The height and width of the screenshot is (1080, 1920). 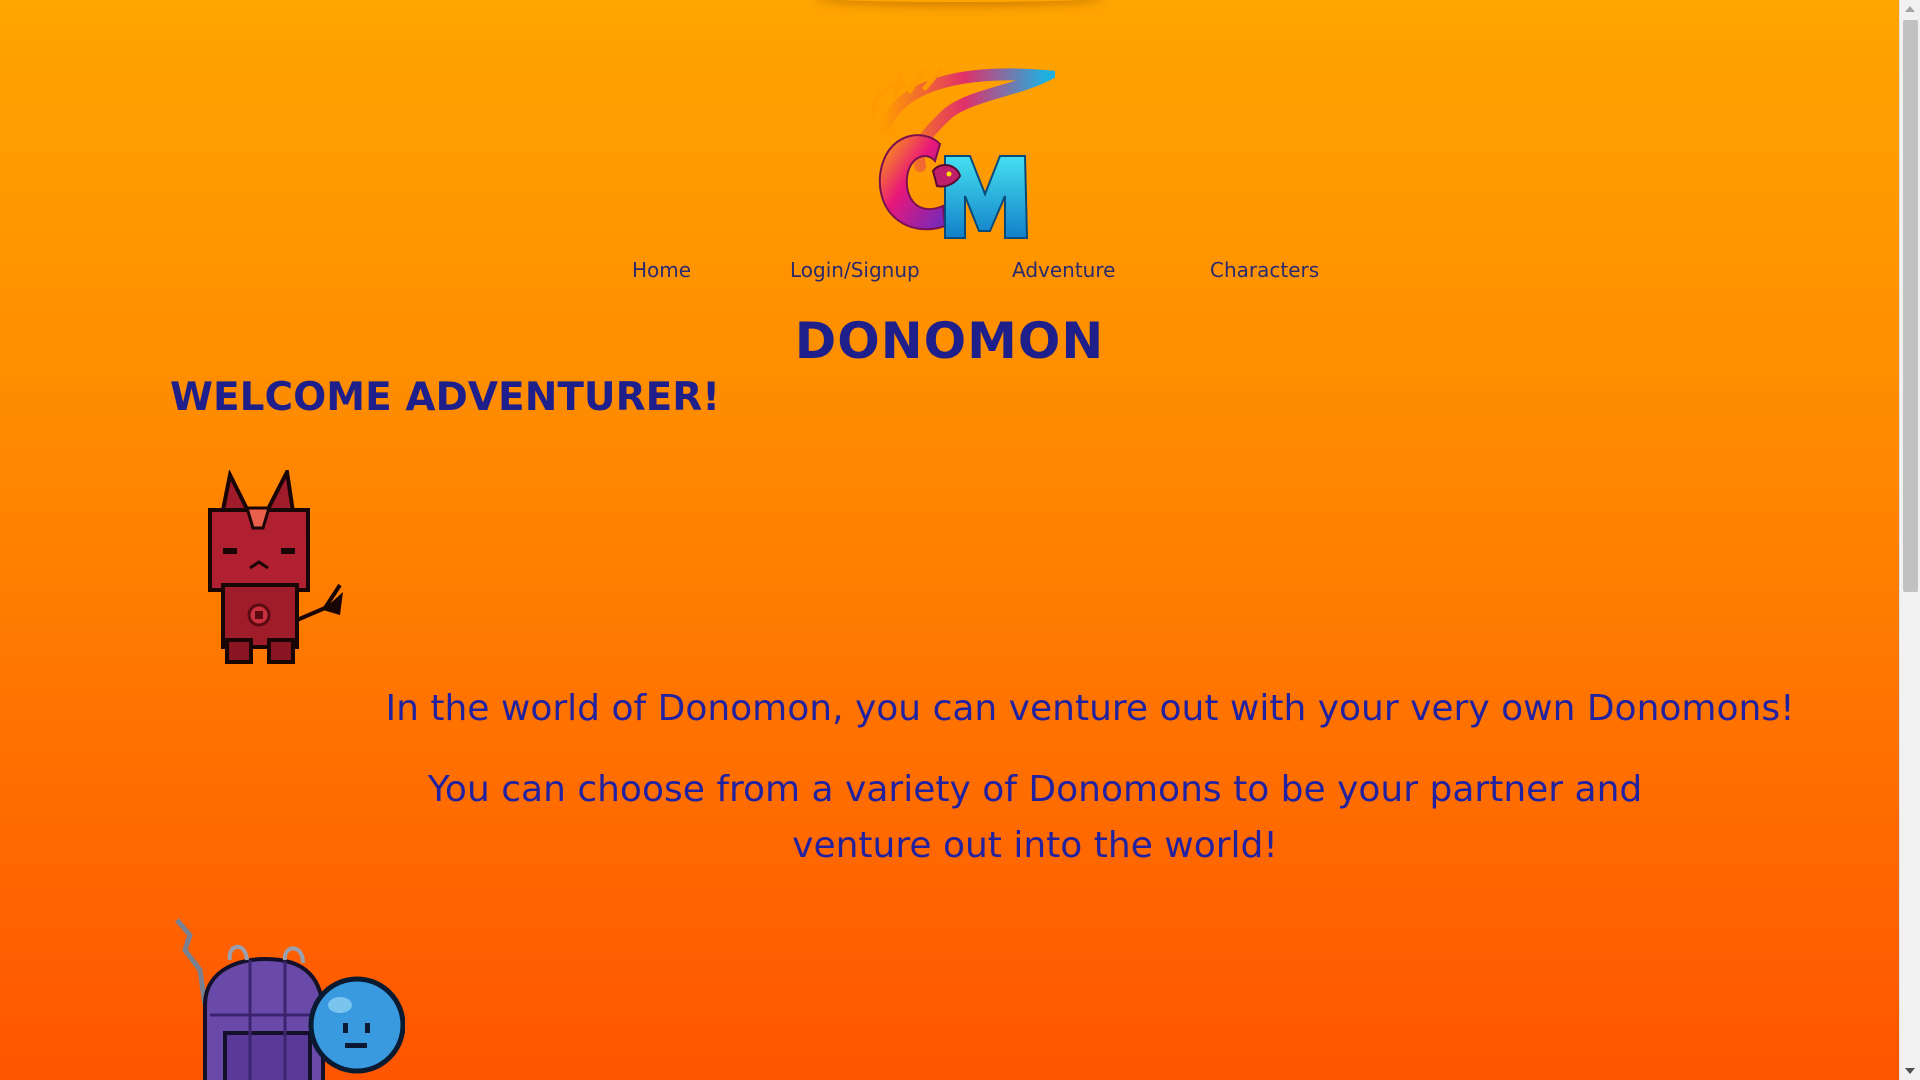 What do you see at coordinates (949, 341) in the screenshot?
I see `page-title: DONOMON` at bounding box center [949, 341].